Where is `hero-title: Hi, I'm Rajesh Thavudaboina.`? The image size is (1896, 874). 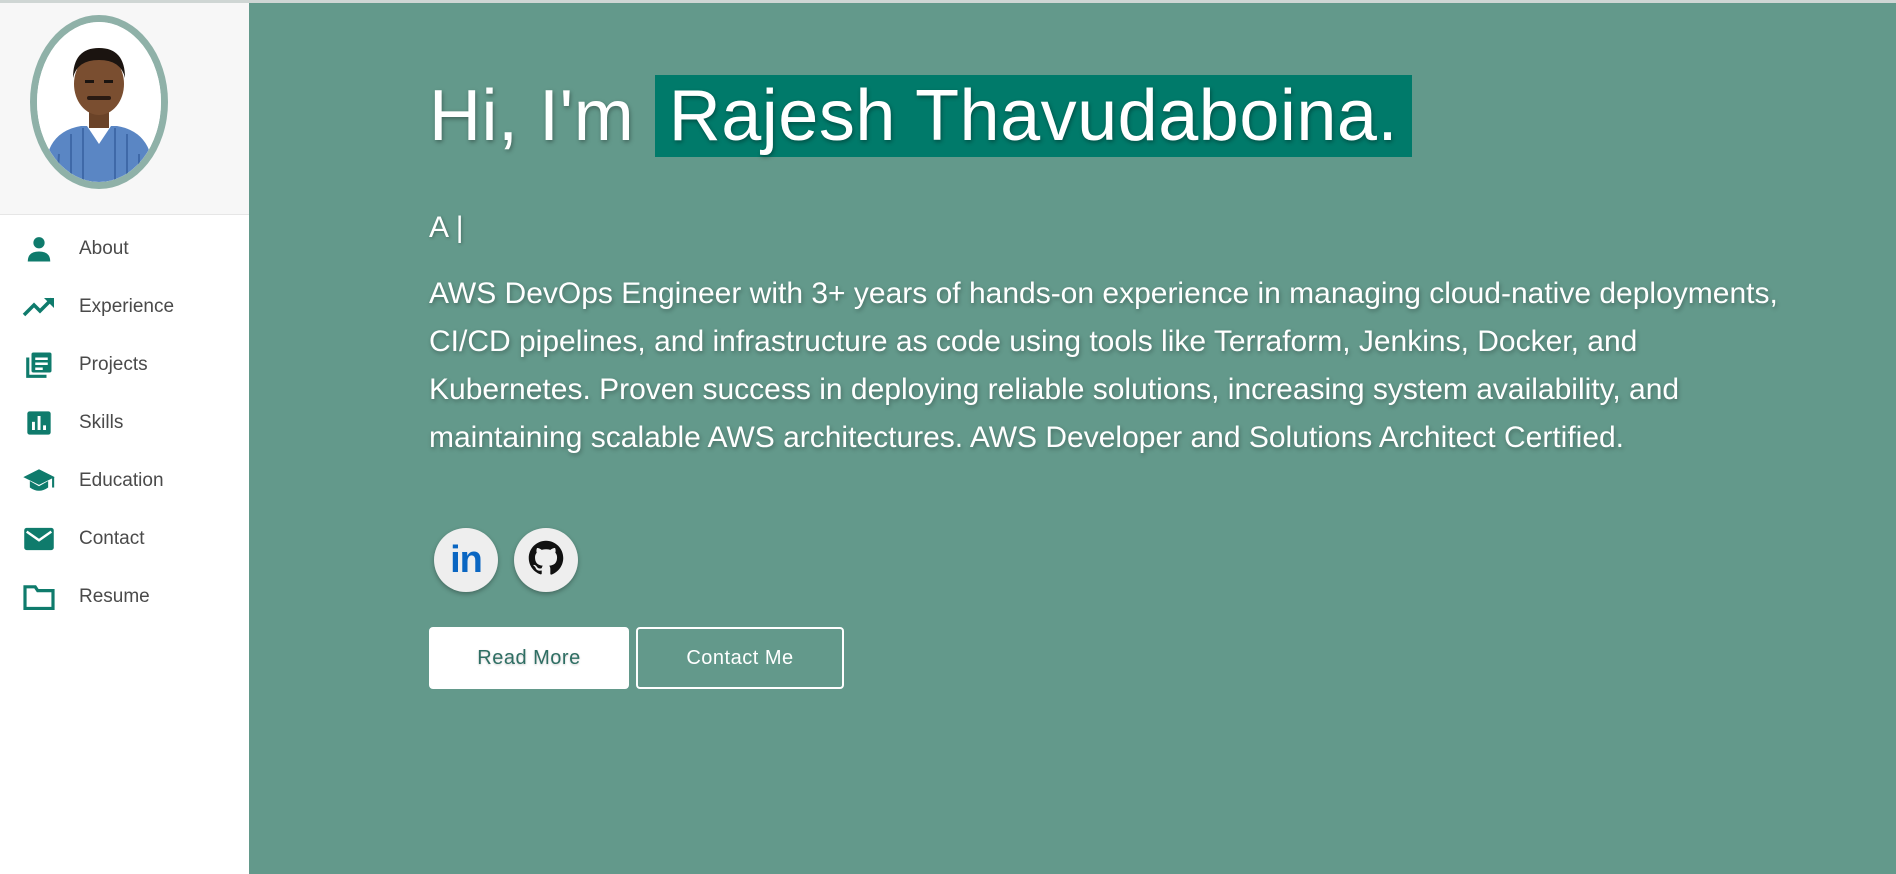
hero-title: Hi, I'm Rajesh Thavudaboina. is located at coordinates (920, 116).